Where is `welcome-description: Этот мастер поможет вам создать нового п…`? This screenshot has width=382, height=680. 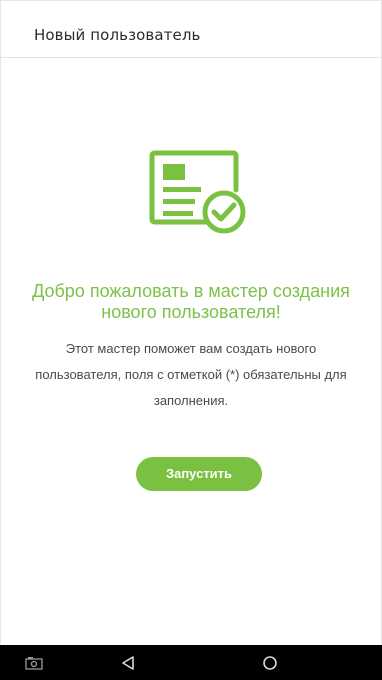
welcome-description: Этот мастер поможет вам создать нового п… is located at coordinates (191, 375).